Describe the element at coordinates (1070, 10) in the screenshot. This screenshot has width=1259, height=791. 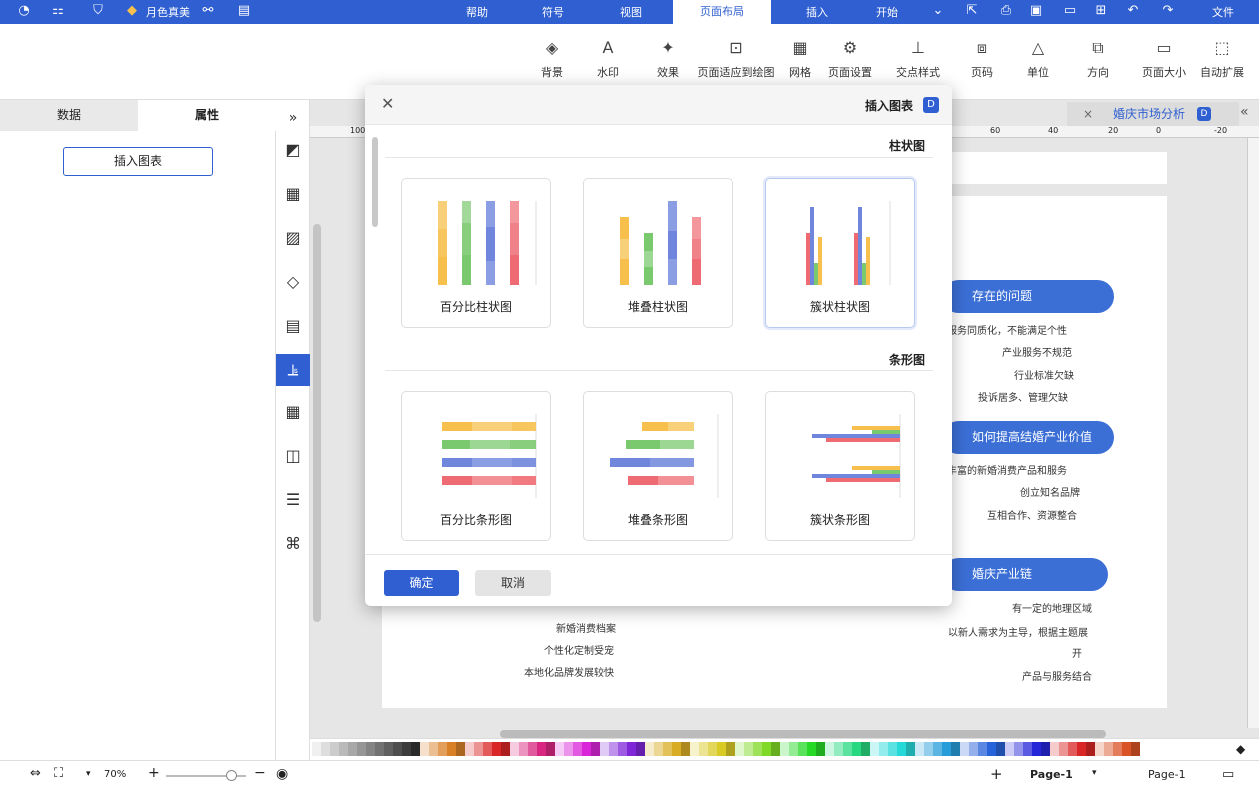
I see `open-icon: ▭` at that location.